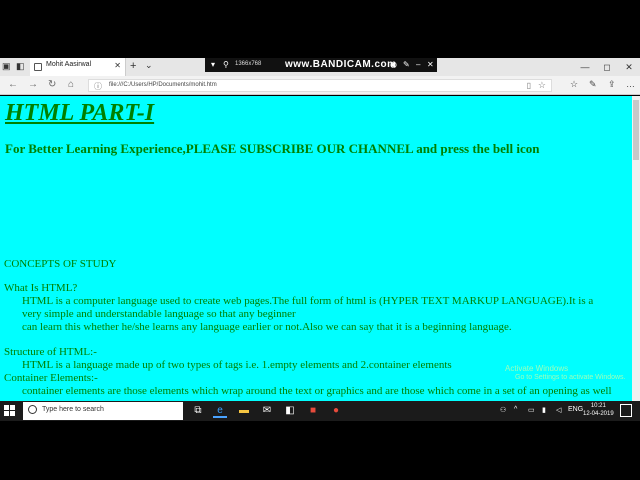 This screenshot has height=480, width=640. What do you see at coordinates (537, 368) in the screenshot?
I see `activate-windows-watermark: Activate Windows` at bounding box center [537, 368].